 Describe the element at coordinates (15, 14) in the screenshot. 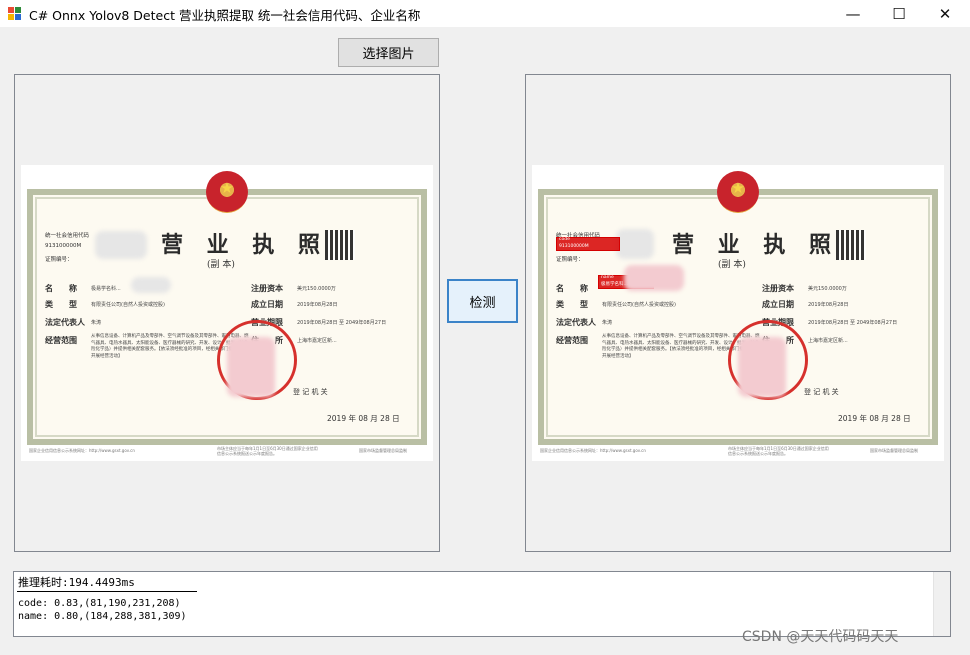

I see `app-icon` at that location.